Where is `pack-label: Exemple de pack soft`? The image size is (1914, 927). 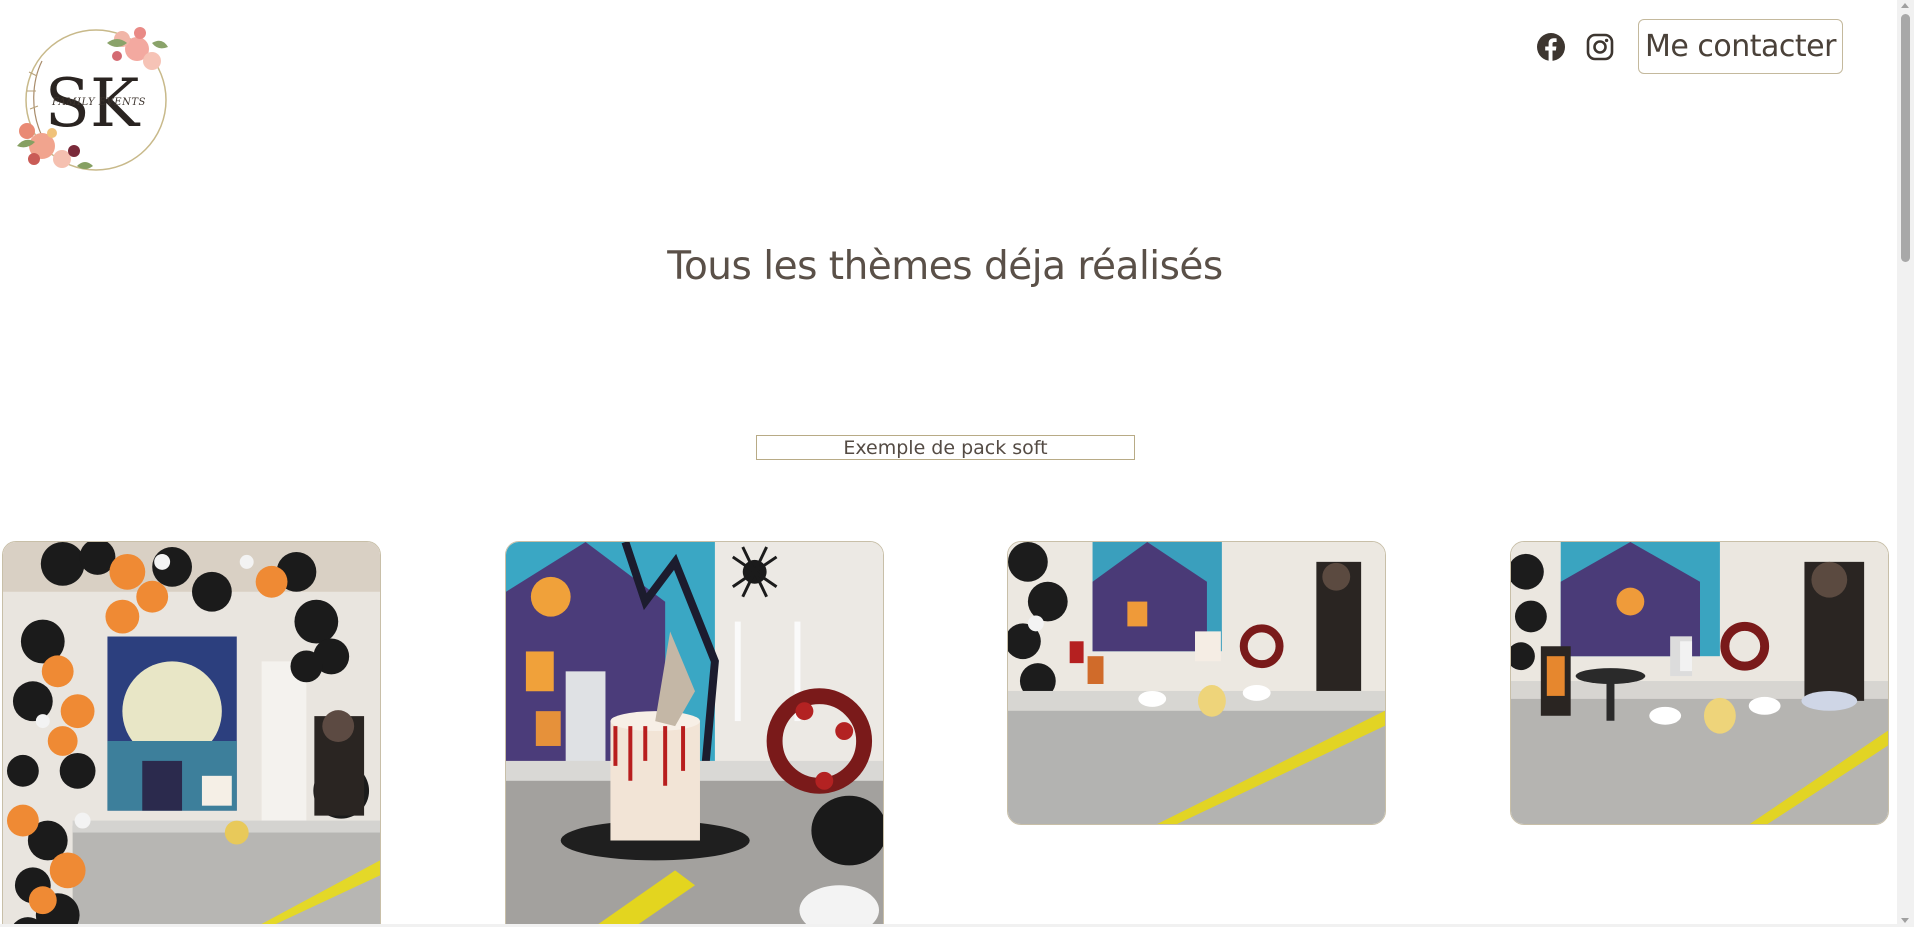
pack-label: Exemple de pack soft is located at coordinates (945, 447).